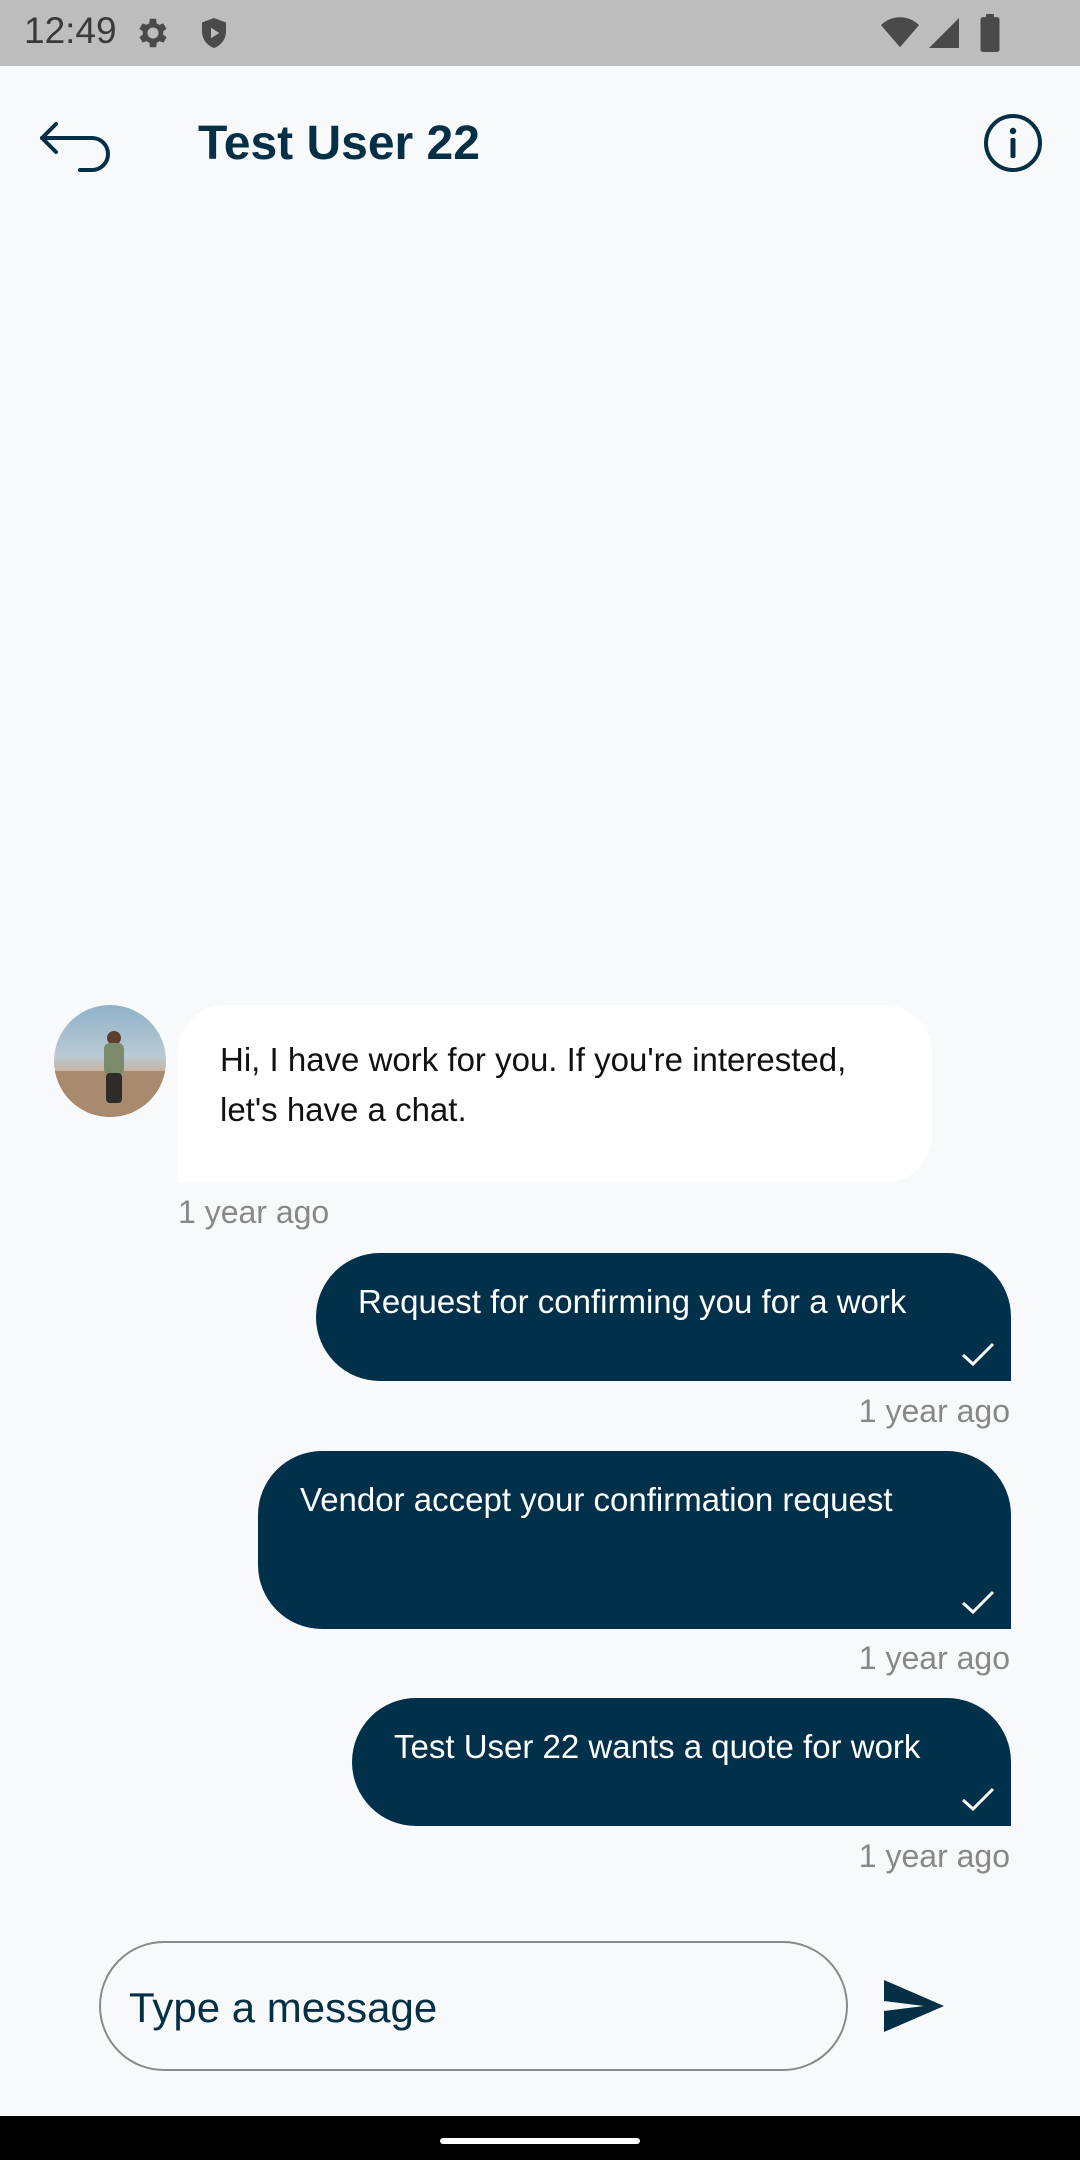 This screenshot has height=2160, width=1080. I want to click on battery-icon, so click(990, 35).